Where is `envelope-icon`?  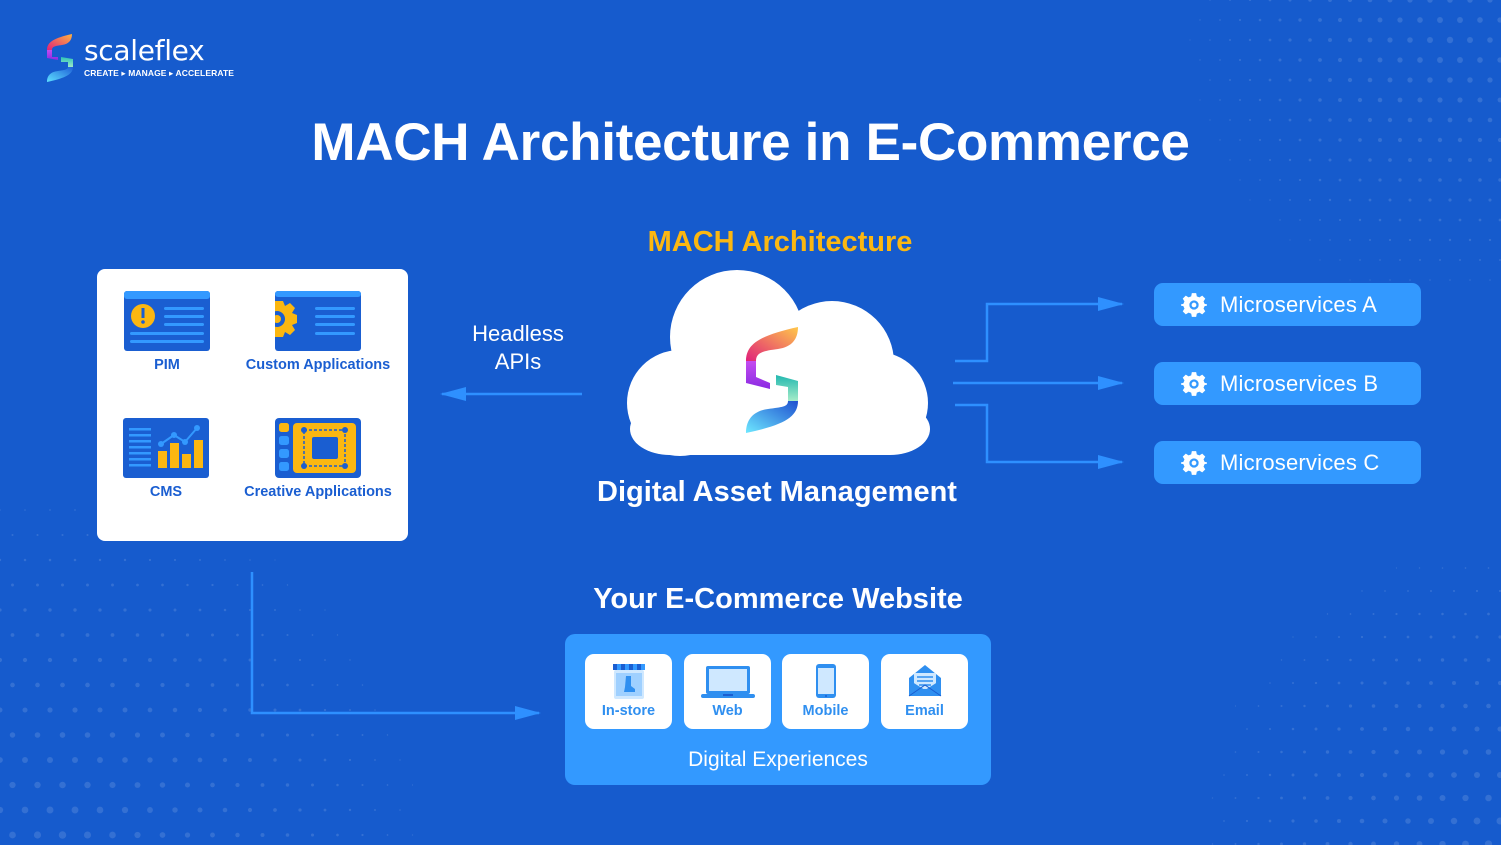 envelope-icon is located at coordinates (924, 681).